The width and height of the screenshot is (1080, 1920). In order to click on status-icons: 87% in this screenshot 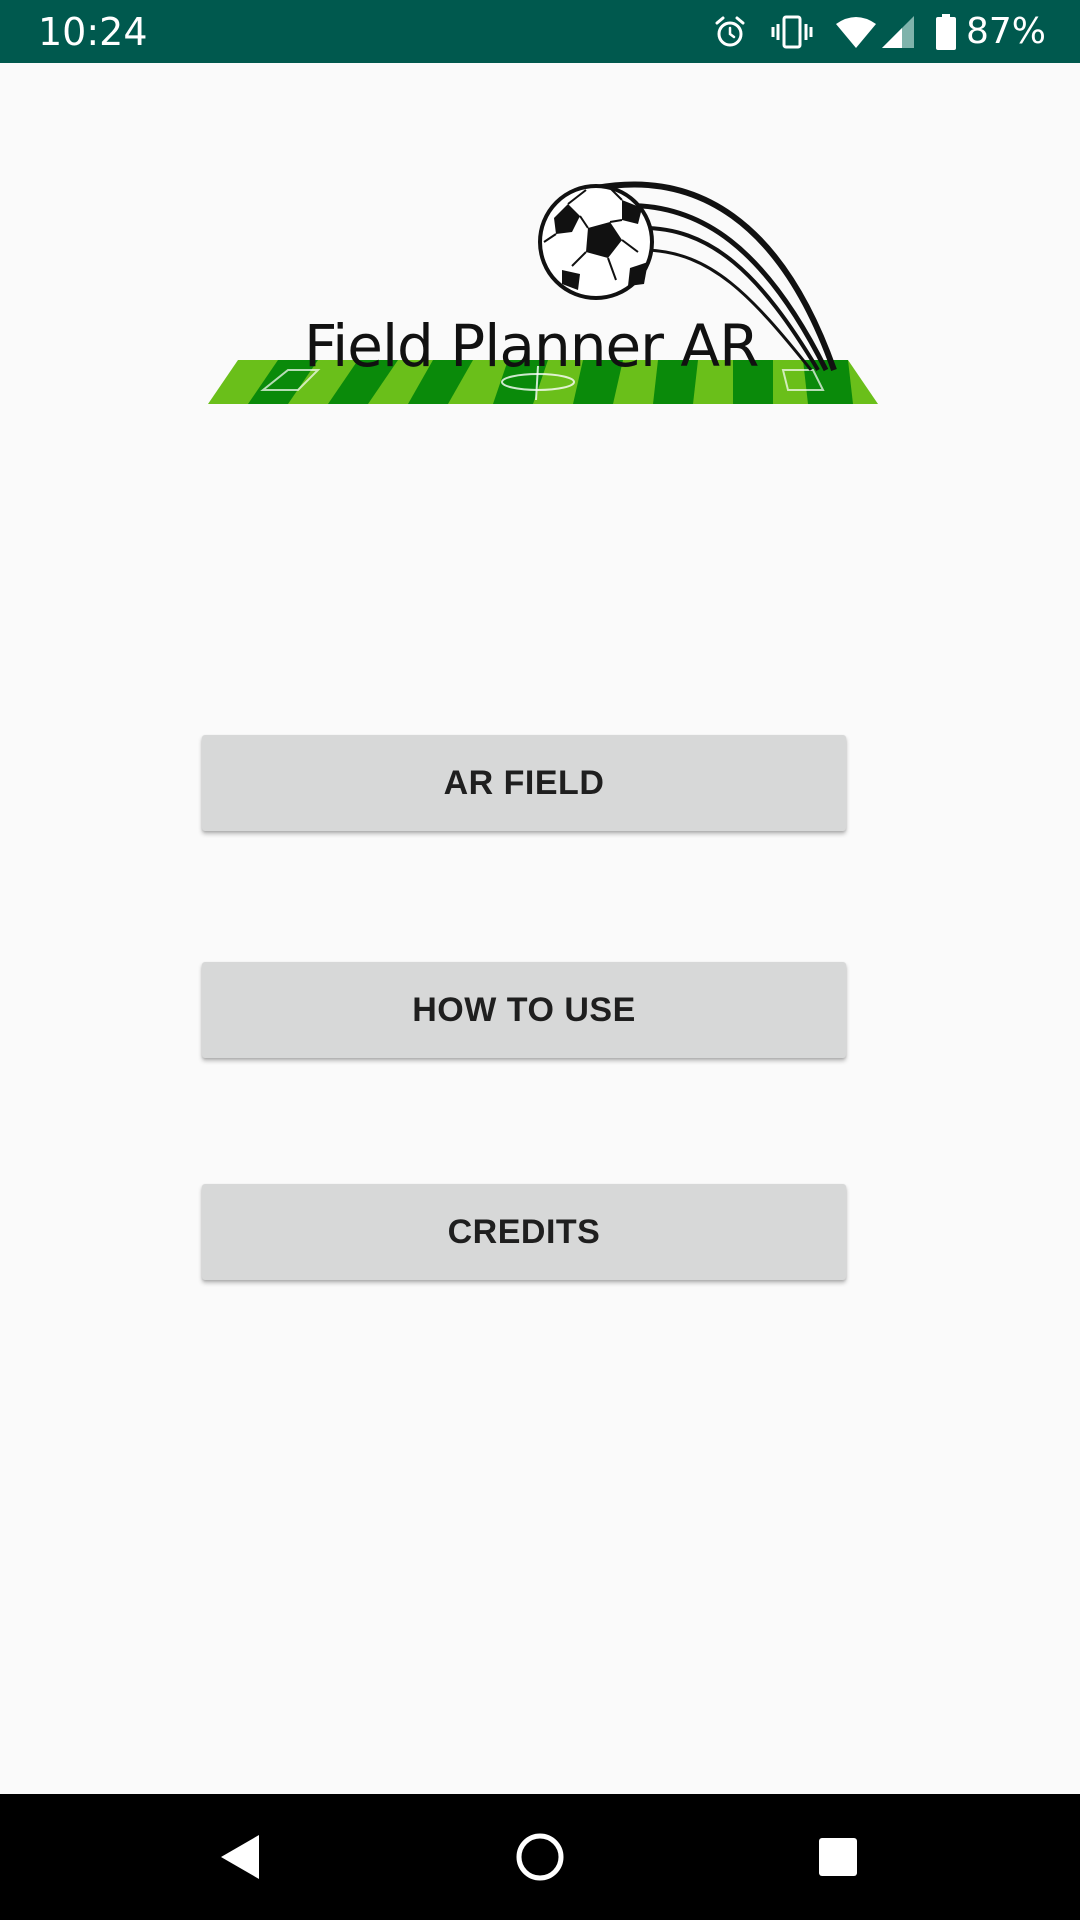, I will do `click(868, 32)`.